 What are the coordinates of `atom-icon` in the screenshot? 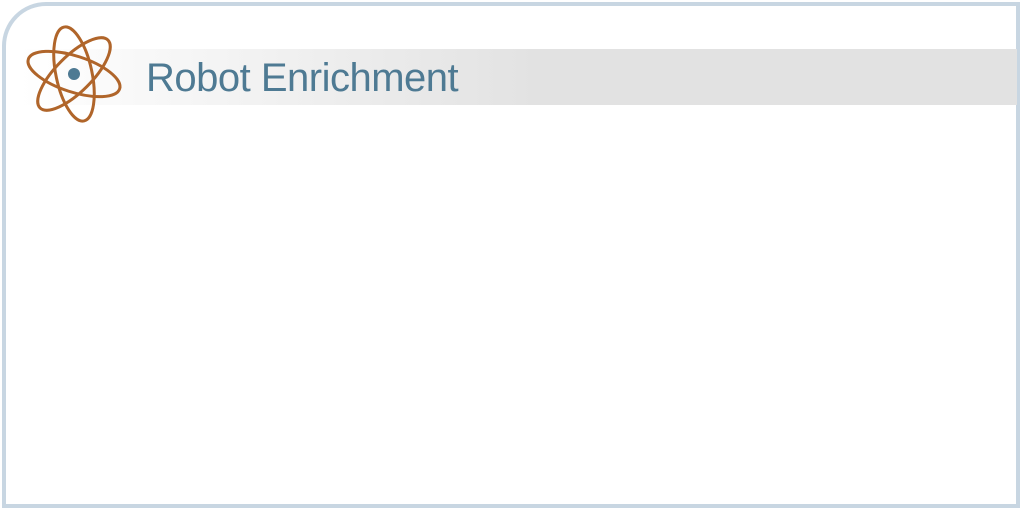 It's located at (74, 74).